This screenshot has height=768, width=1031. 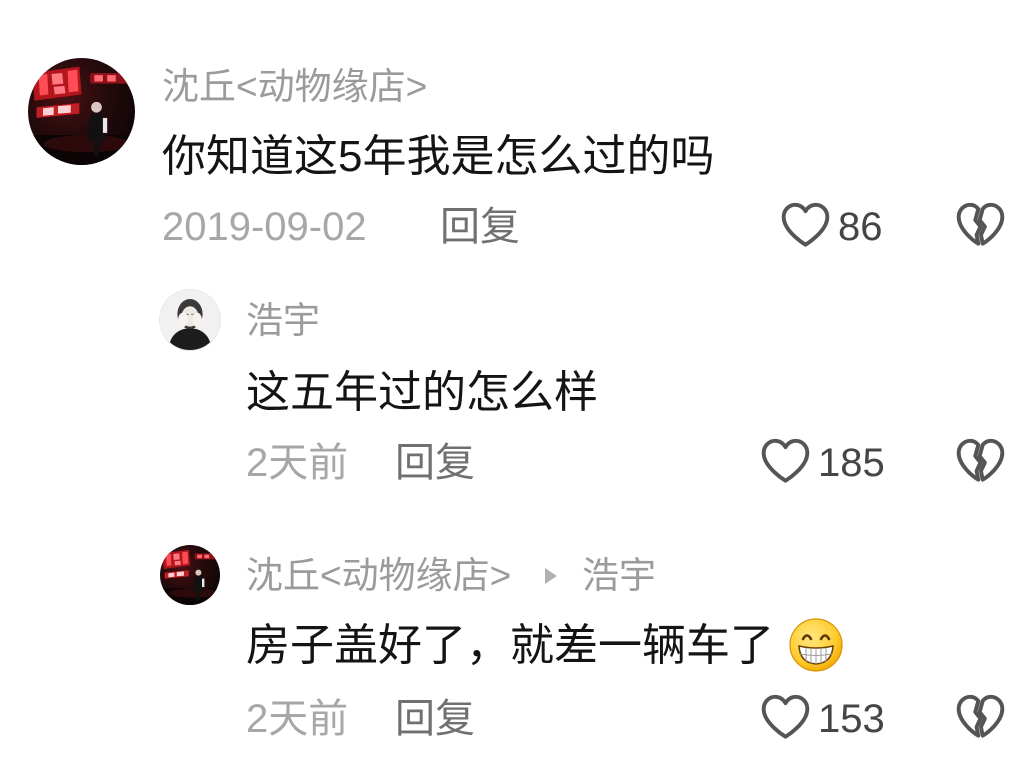 What do you see at coordinates (551, 576) in the screenshot?
I see `triangle-right-icon` at bounding box center [551, 576].